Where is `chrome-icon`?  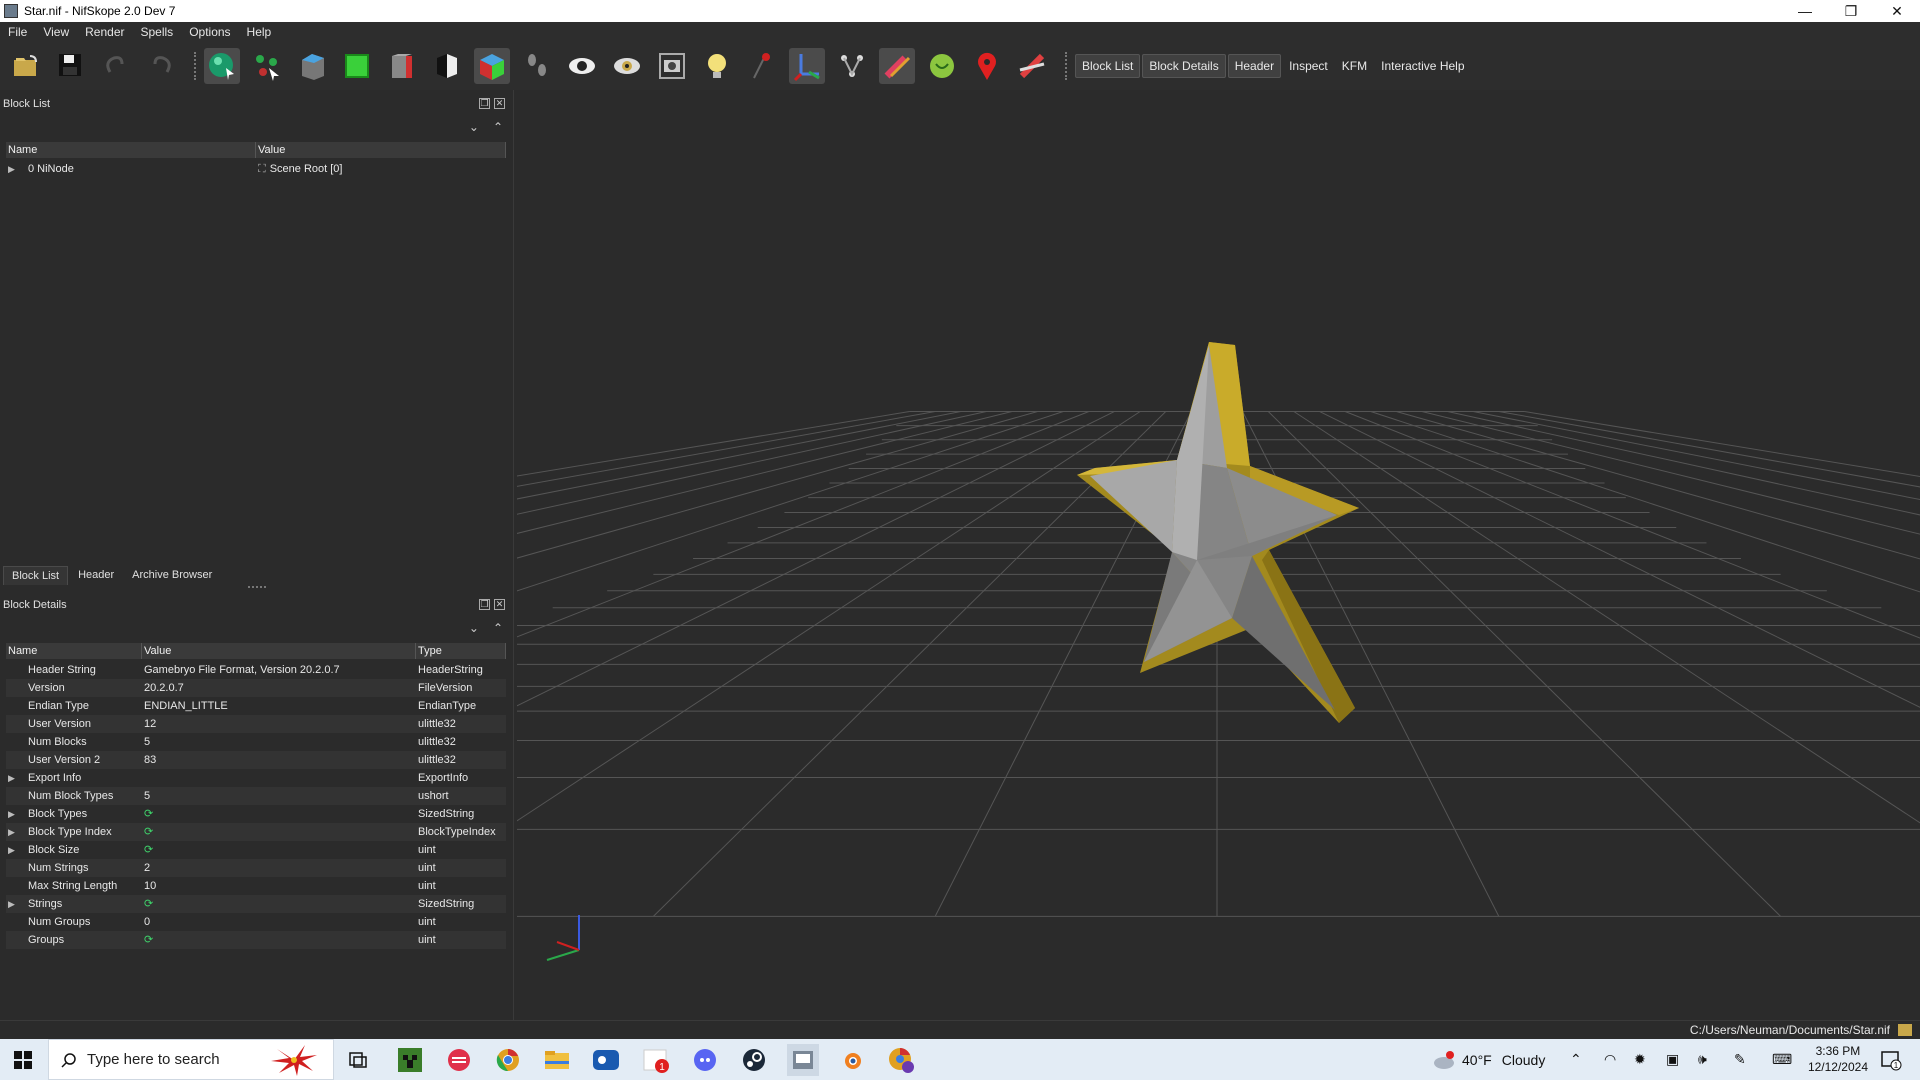 chrome-icon is located at coordinates (508, 1060).